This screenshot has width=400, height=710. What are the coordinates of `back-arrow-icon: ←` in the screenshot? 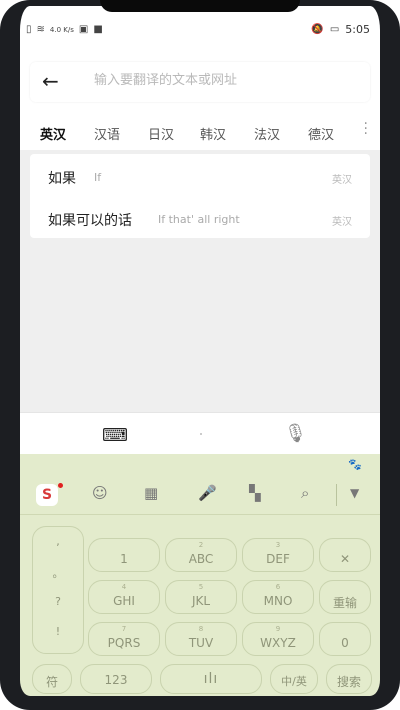 It's located at (50, 81).